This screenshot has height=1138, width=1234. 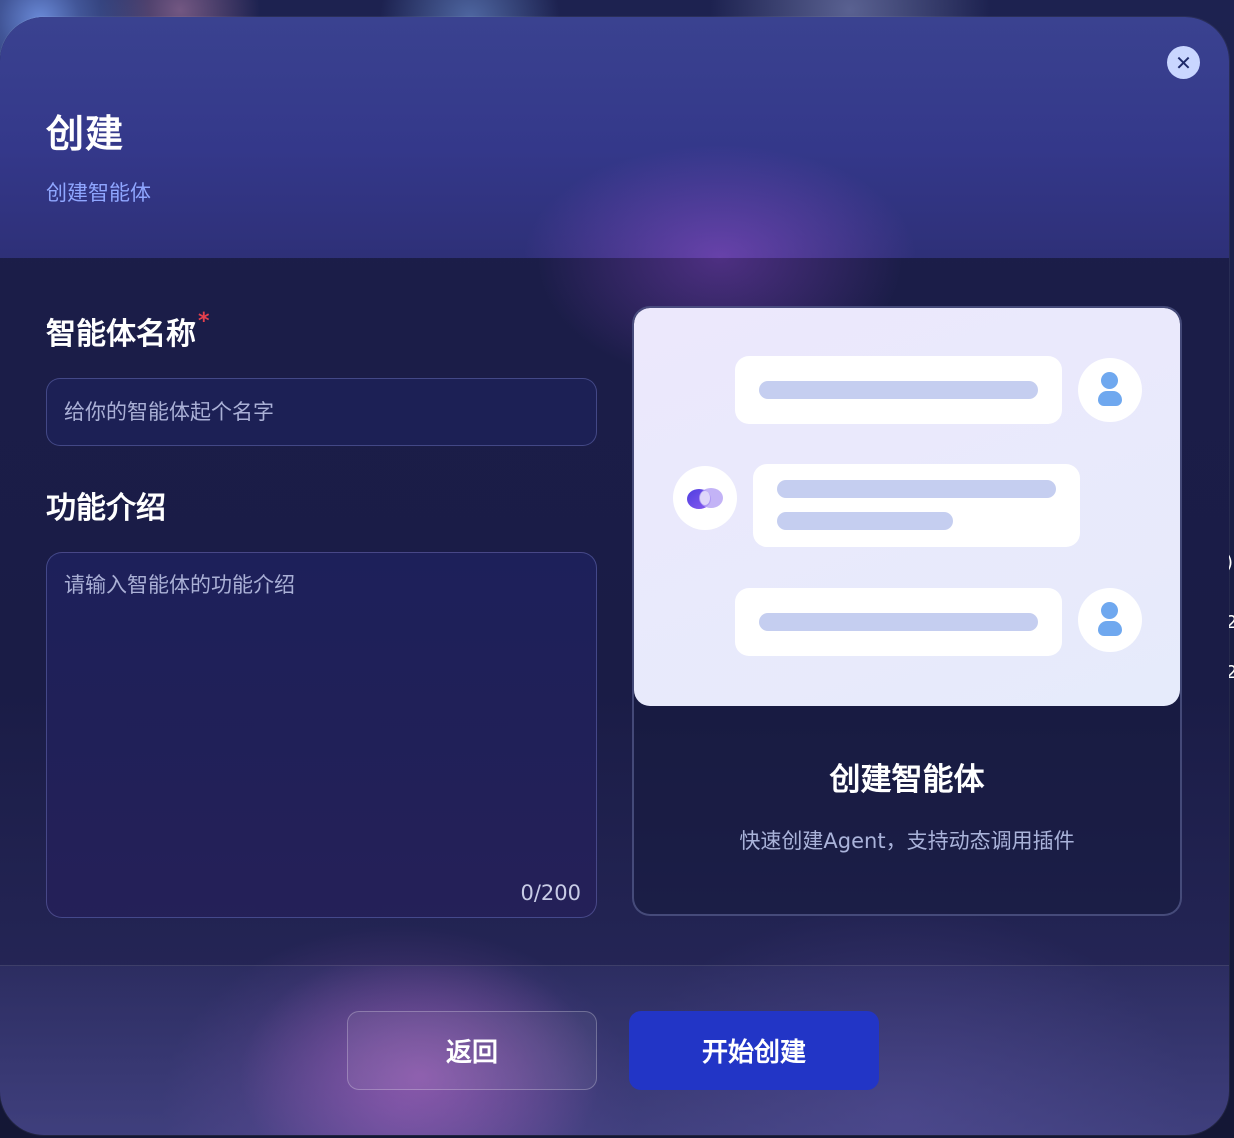 I want to click on name-label-text: 智能体名称, so click(x=121, y=334).